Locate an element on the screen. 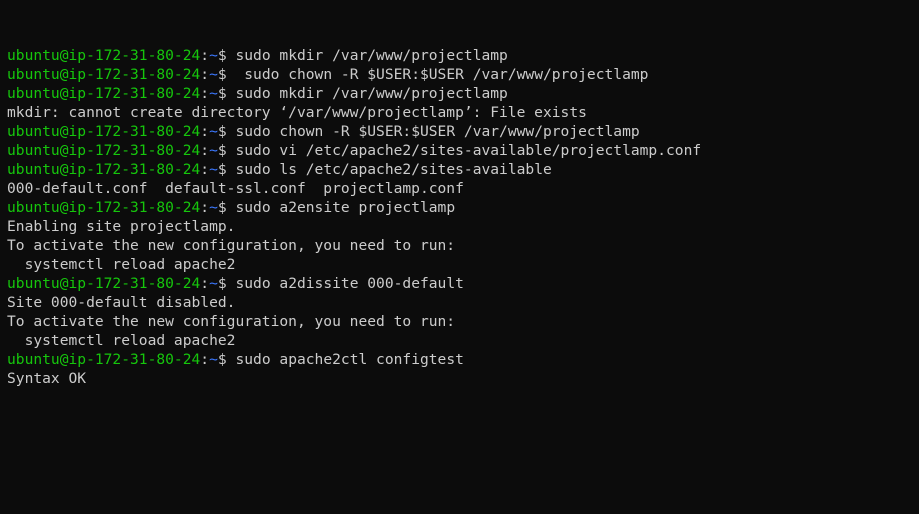 The image size is (919, 514). command-text: sudo ls /etc/apache2/sites-available is located at coordinates (389, 169).